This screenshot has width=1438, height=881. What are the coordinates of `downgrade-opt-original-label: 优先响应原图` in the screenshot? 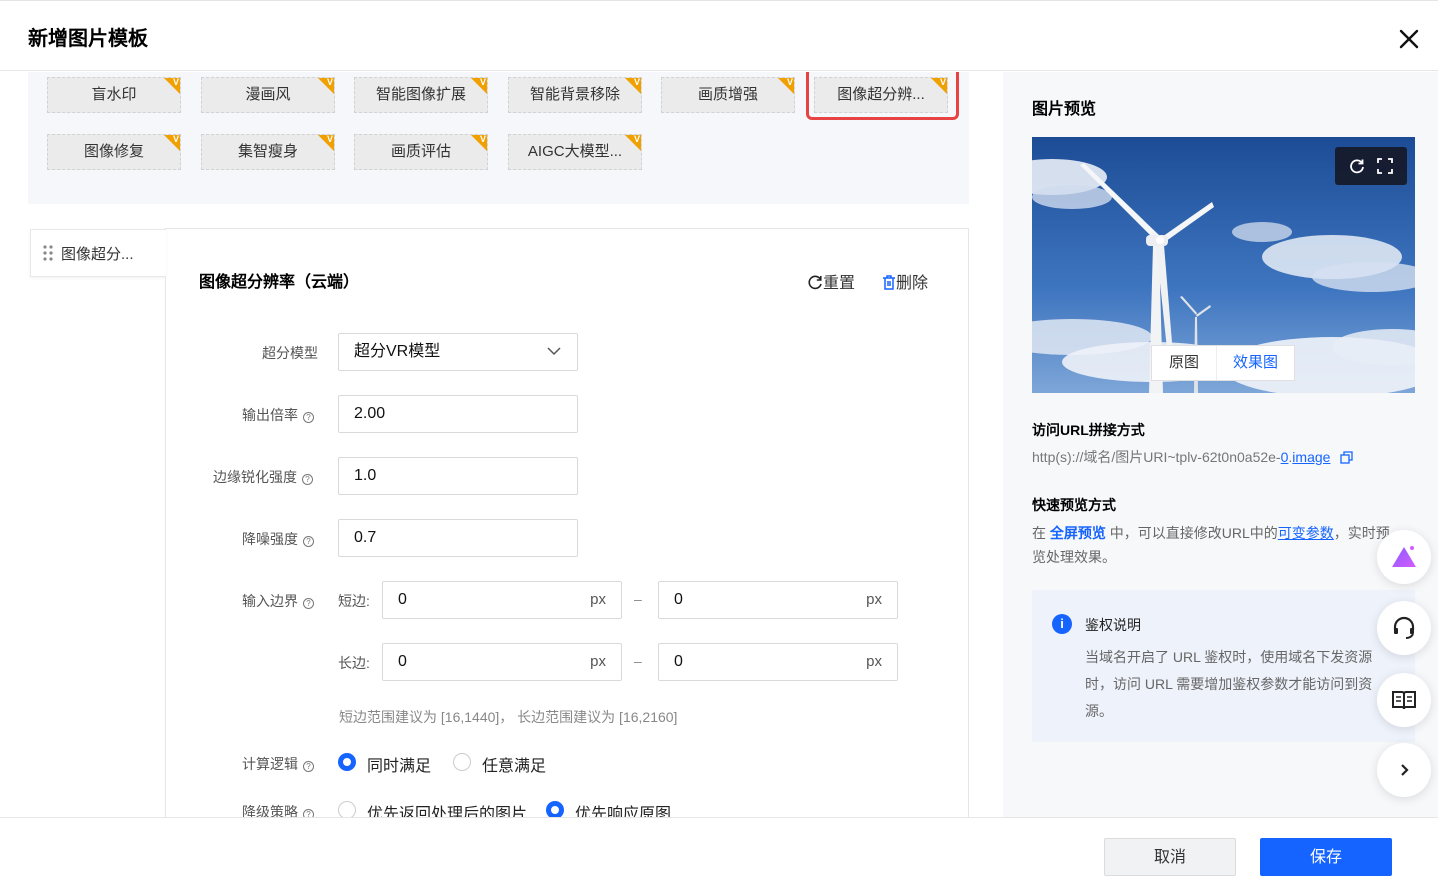 It's located at (623, 811).